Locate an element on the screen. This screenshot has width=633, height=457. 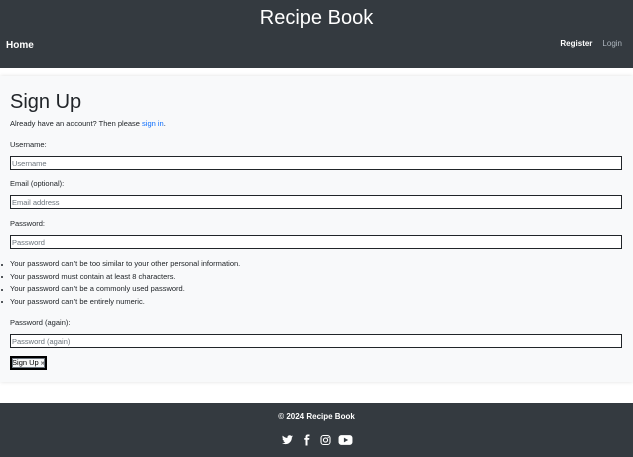
password-input is located at coordinates (316, 242).